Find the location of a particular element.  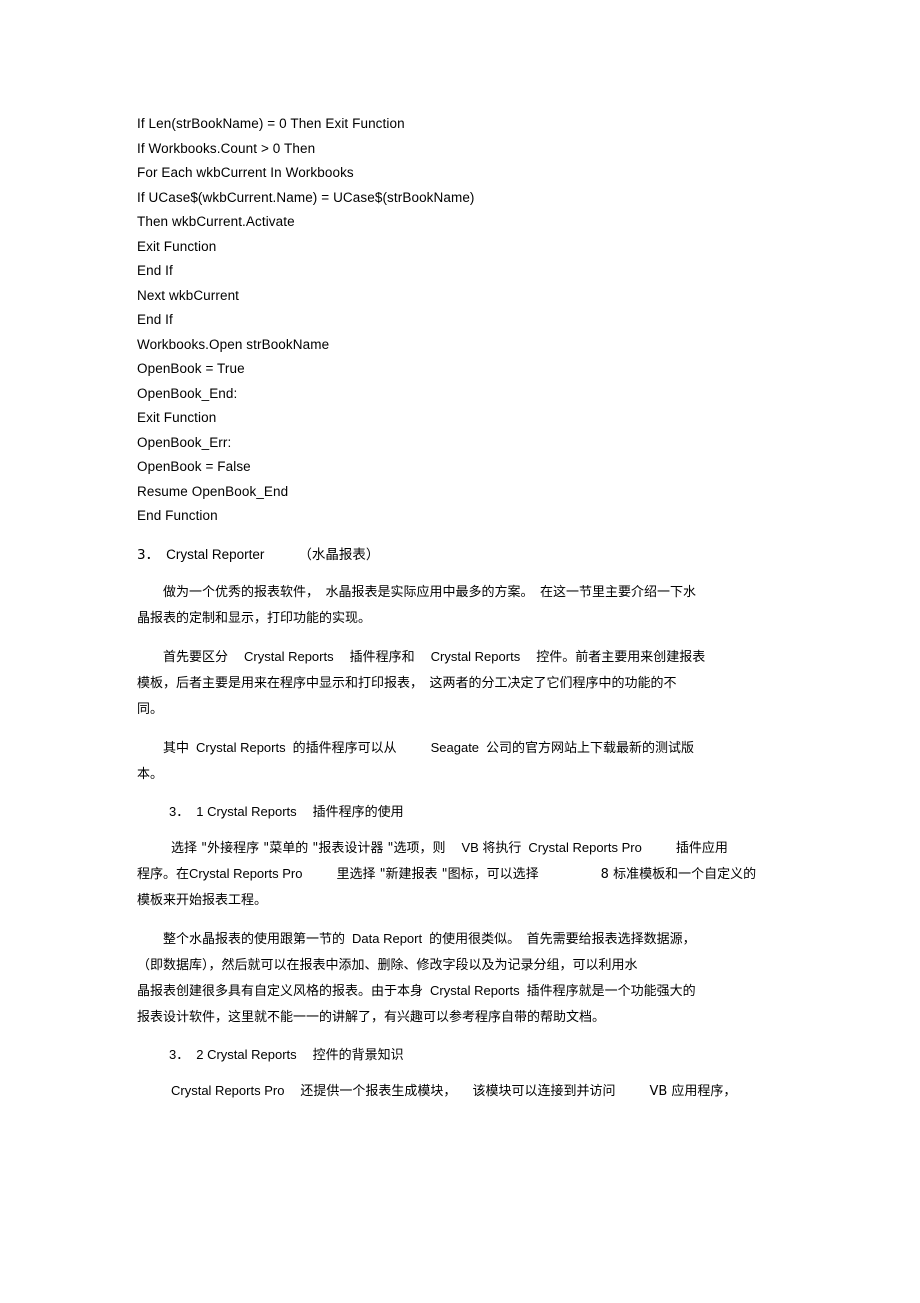

section-heading: 3． Crystal Reporter （水晶报表） is located at coordinates (480, 555).